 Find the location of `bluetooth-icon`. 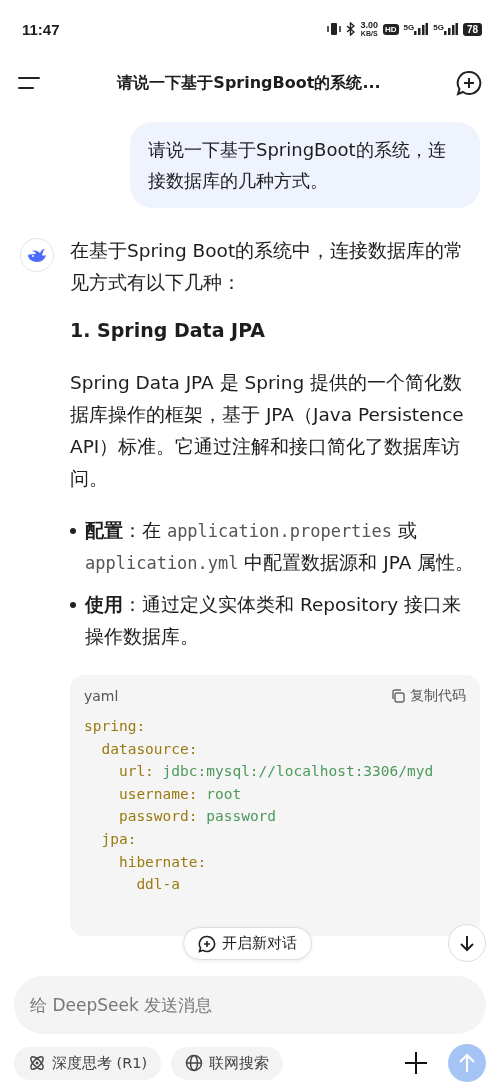

bluetooth-icon is located at coordinates (351, 29).